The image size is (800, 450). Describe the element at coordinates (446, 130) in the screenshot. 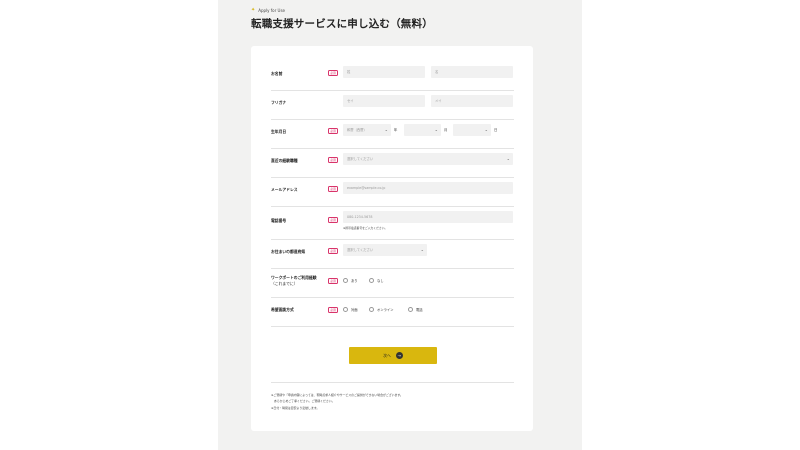

I see `month-unit: 月` at that location.